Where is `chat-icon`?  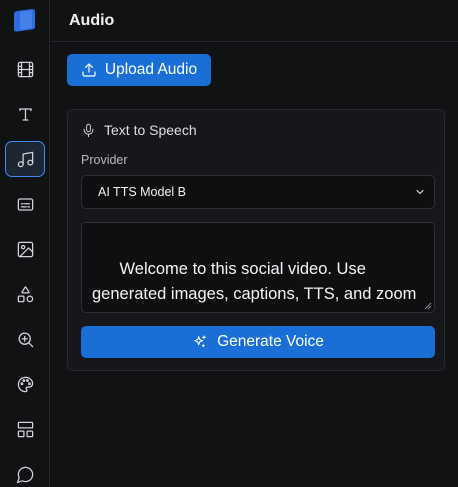 chat-icon is located at coordinates (24, 474).